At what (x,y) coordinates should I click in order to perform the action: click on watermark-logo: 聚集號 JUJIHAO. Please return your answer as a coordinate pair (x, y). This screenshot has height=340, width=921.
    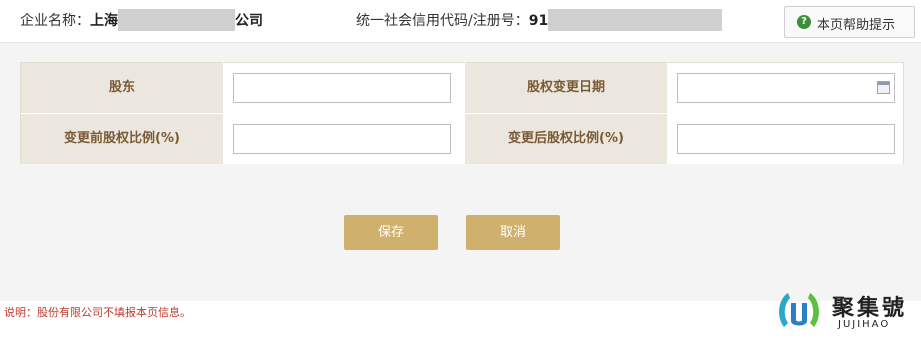
    Looking at the image, I should click on (844, 312).